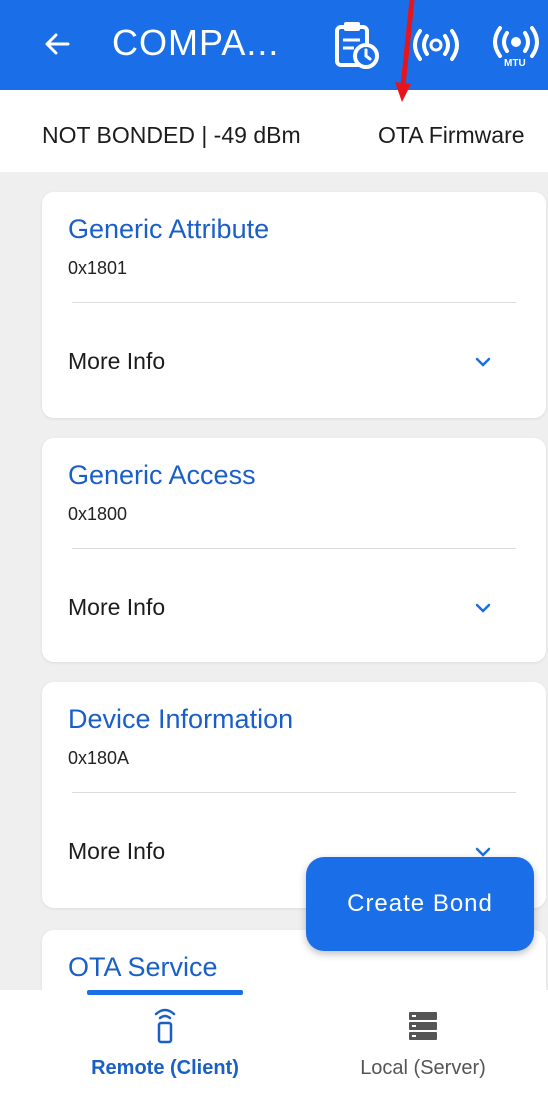  Describe the element at coordinates (58, 44) in the screenshot. I see `arrow-left-icon` at that location.